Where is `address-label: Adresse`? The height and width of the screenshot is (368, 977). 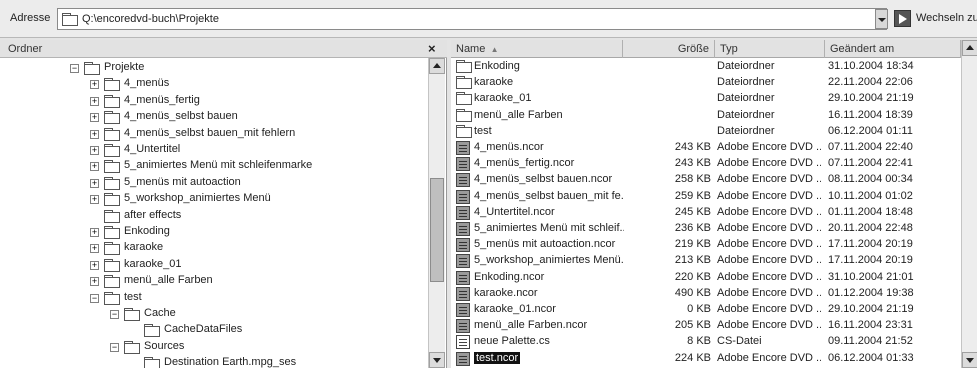
address-label: Adresse is located at coordinates (30, 18).